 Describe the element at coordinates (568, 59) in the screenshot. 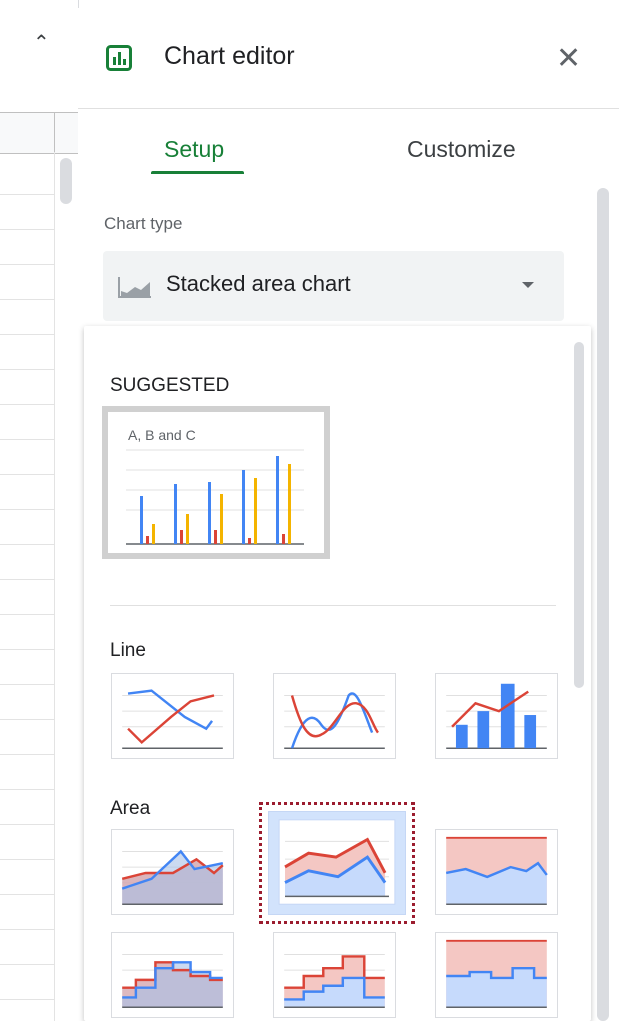

I see `close-icon: ✕` at that location.